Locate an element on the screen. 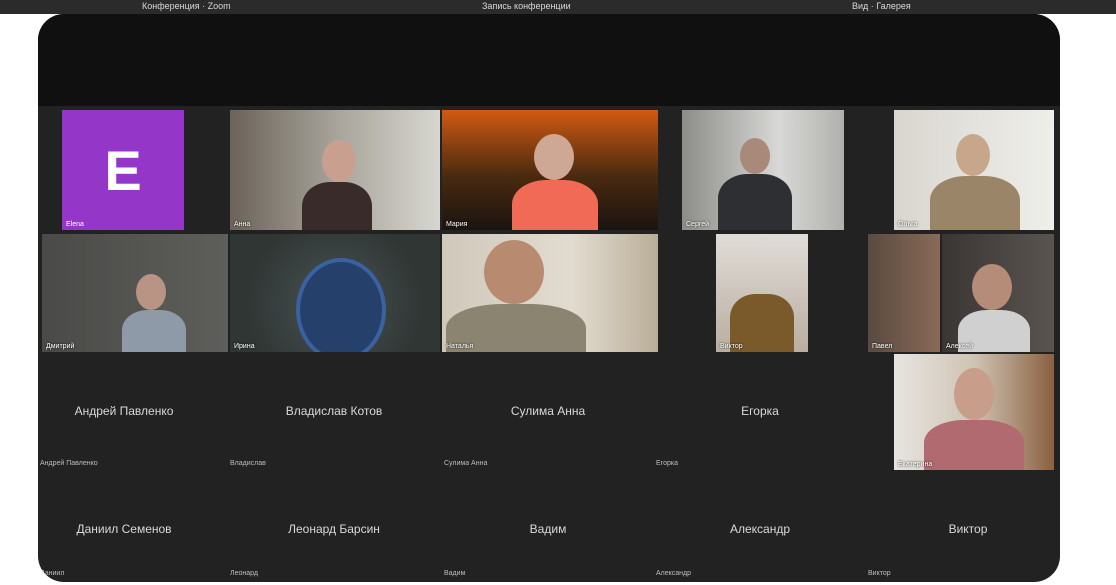  participant-video-tile: Виктор is located at coordinates (762, 293).